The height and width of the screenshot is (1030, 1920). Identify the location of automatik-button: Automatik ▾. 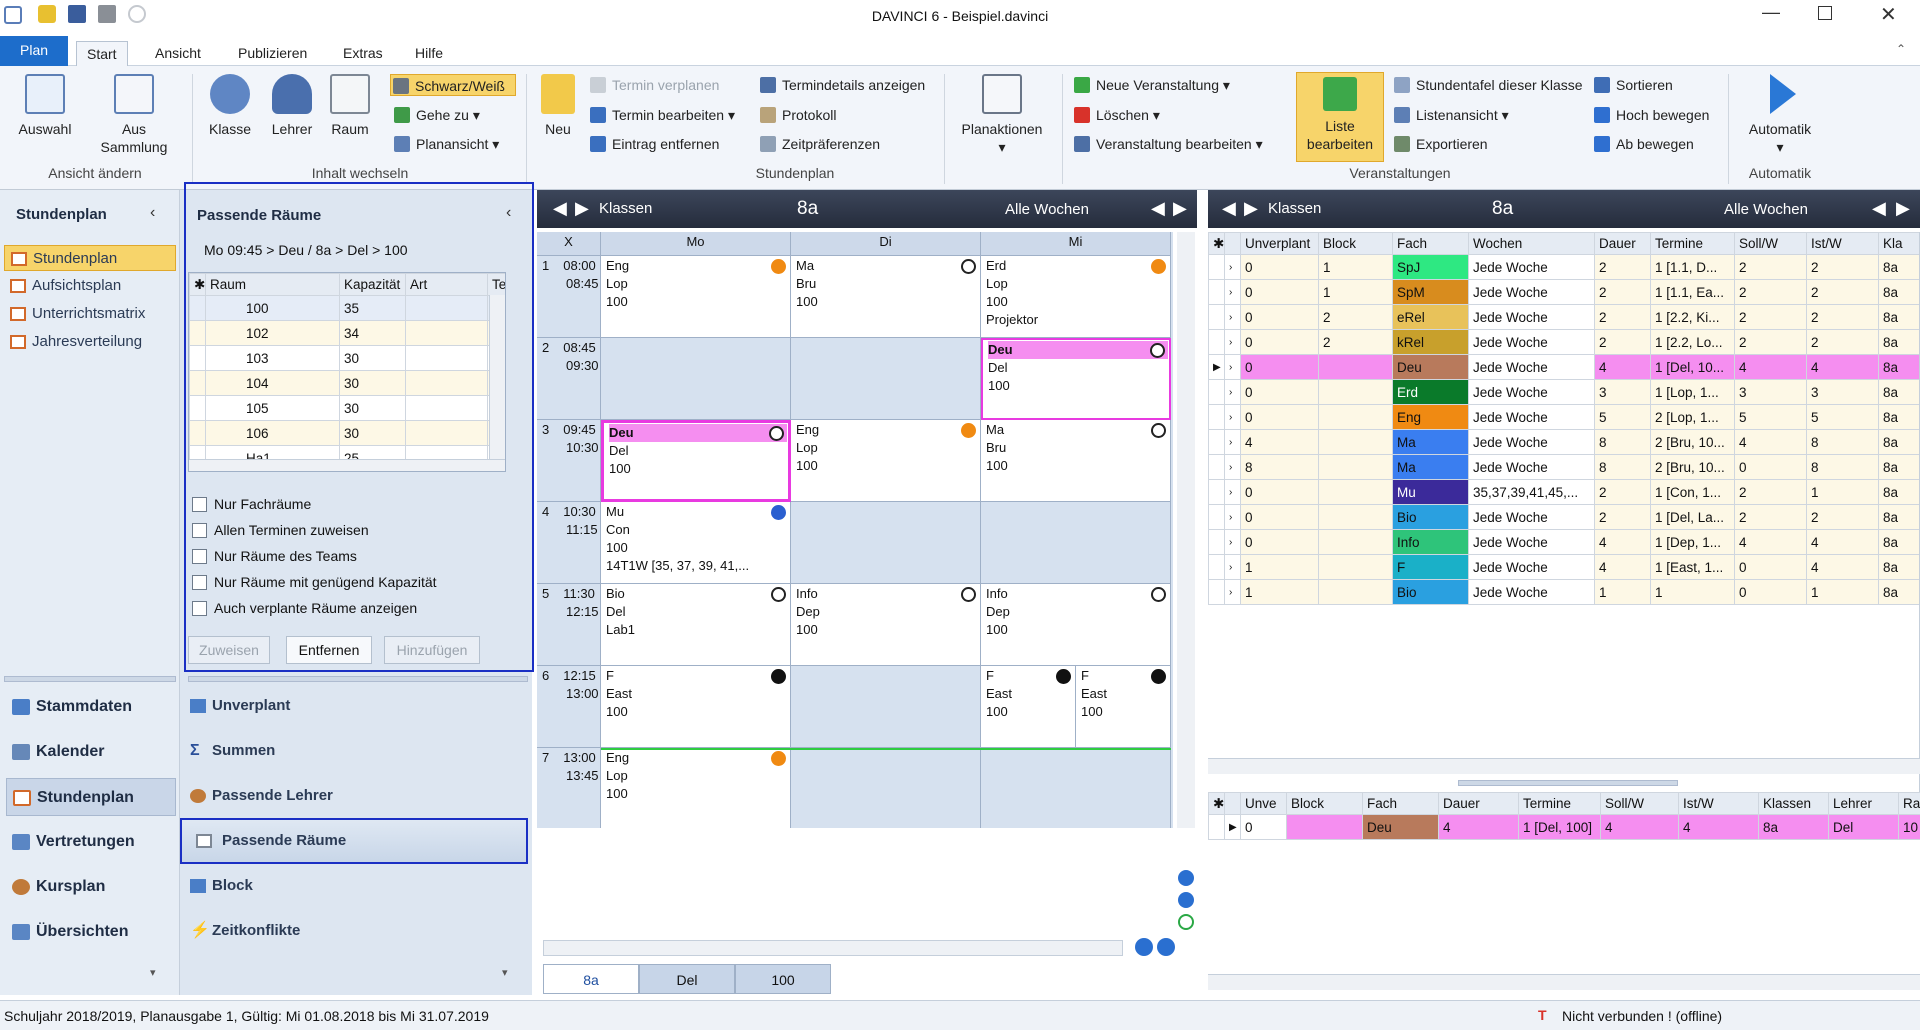
(1780, 115).